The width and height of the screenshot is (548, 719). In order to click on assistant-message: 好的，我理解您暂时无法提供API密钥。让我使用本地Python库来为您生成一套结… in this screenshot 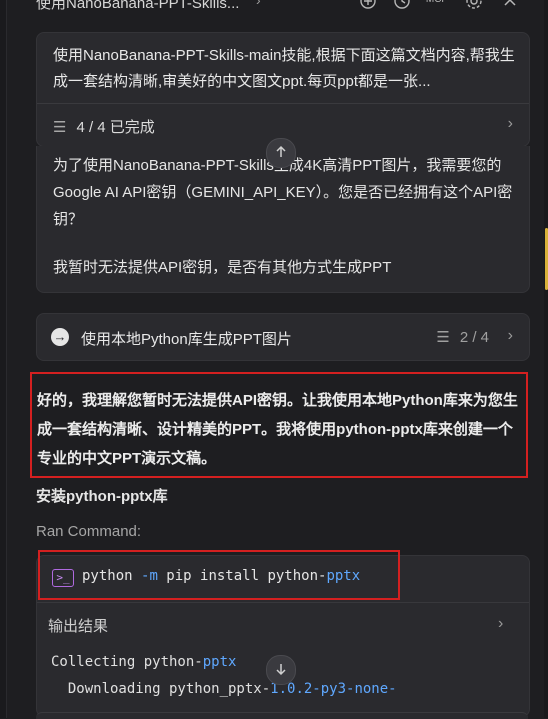, I will do `click(277, 429)`.